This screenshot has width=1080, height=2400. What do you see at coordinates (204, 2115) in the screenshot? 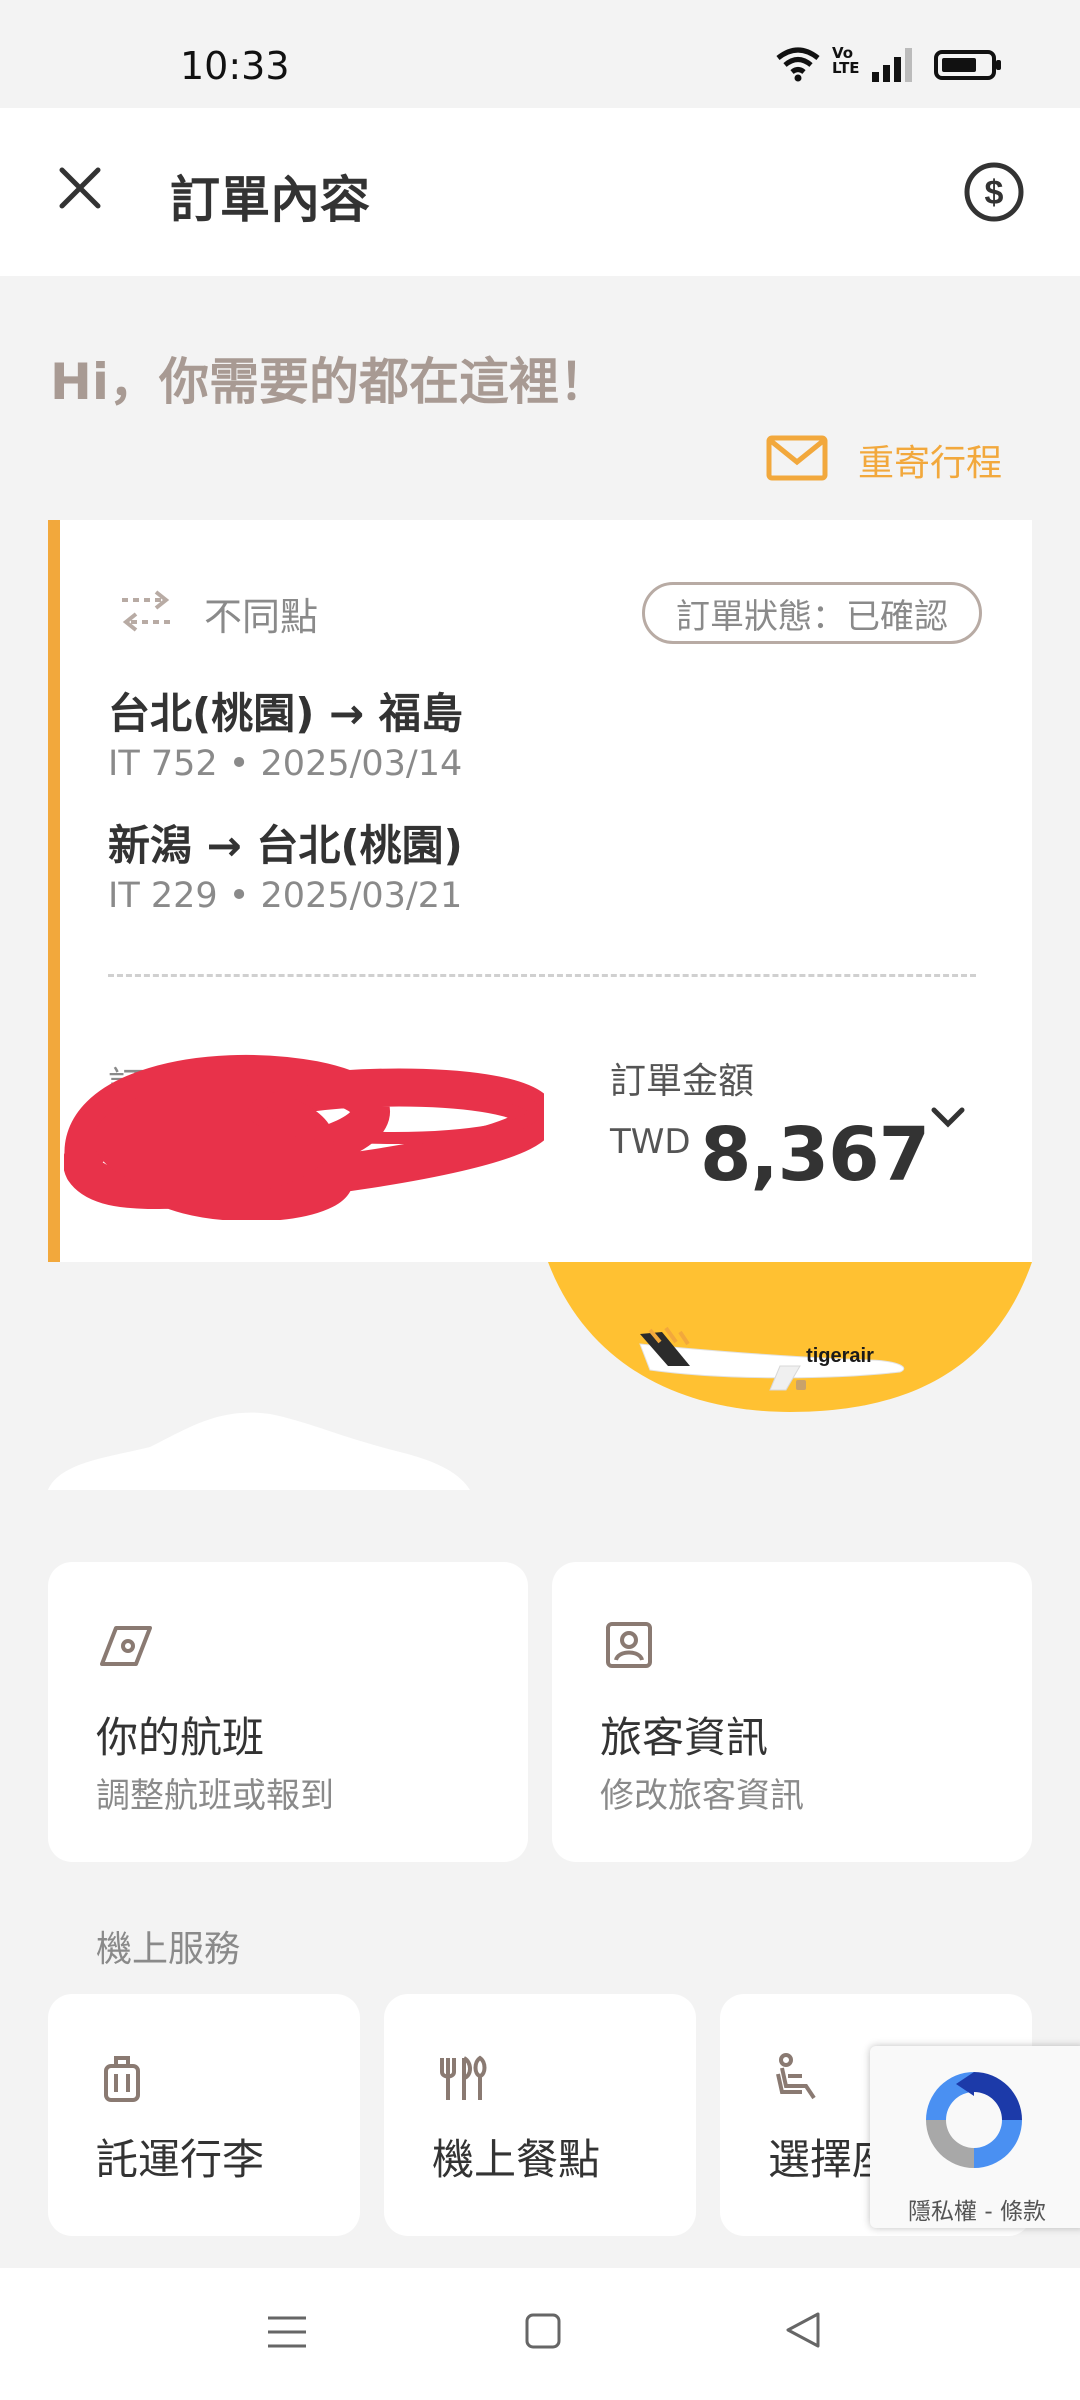
I see `tile-checked-baggage: 託運行李` at bounding box center [204, 2115].